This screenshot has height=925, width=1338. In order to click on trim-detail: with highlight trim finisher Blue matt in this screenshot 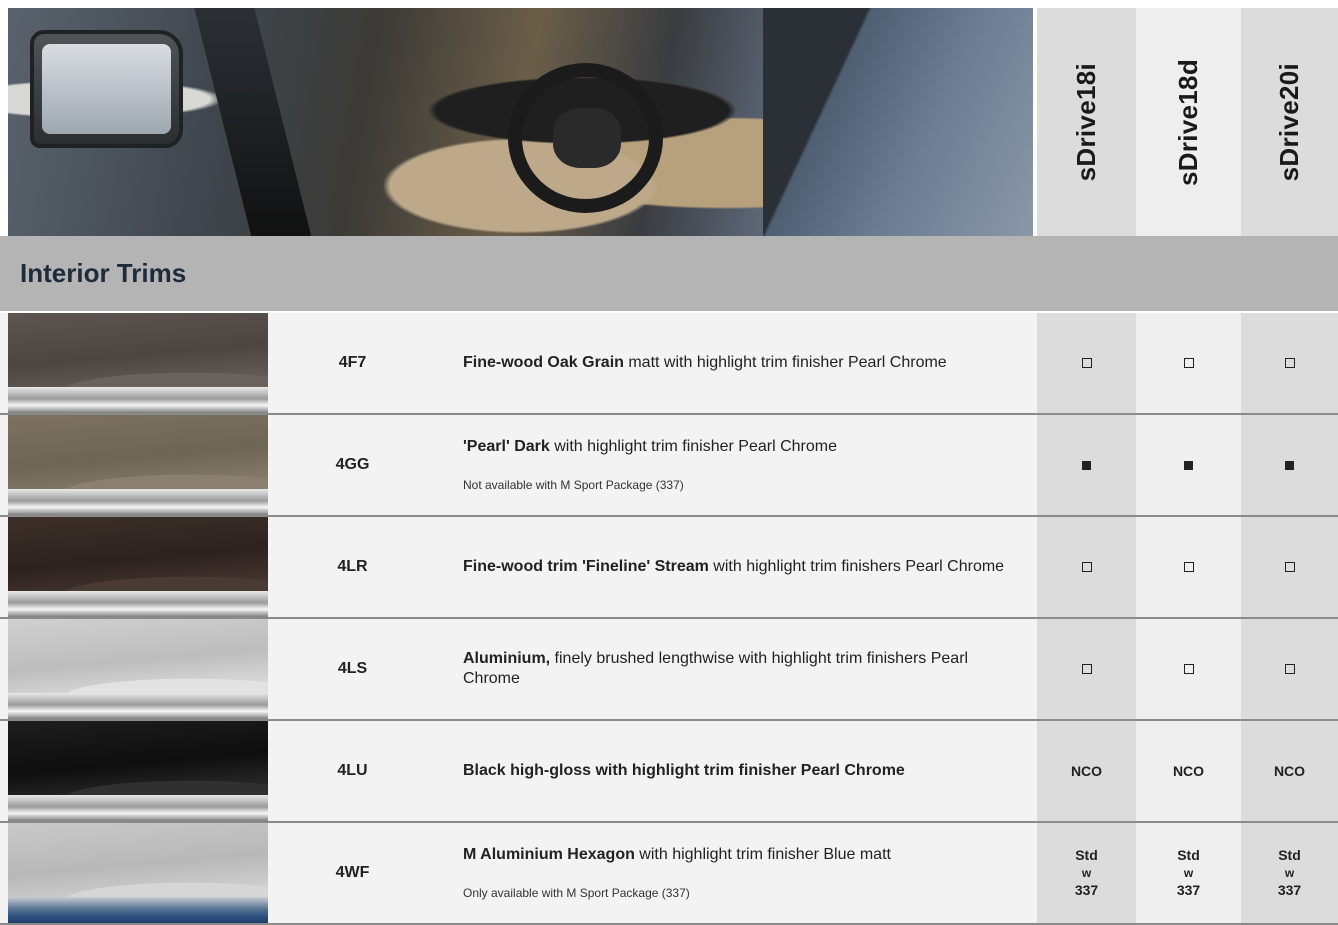, I will do `click(762, 854)`.